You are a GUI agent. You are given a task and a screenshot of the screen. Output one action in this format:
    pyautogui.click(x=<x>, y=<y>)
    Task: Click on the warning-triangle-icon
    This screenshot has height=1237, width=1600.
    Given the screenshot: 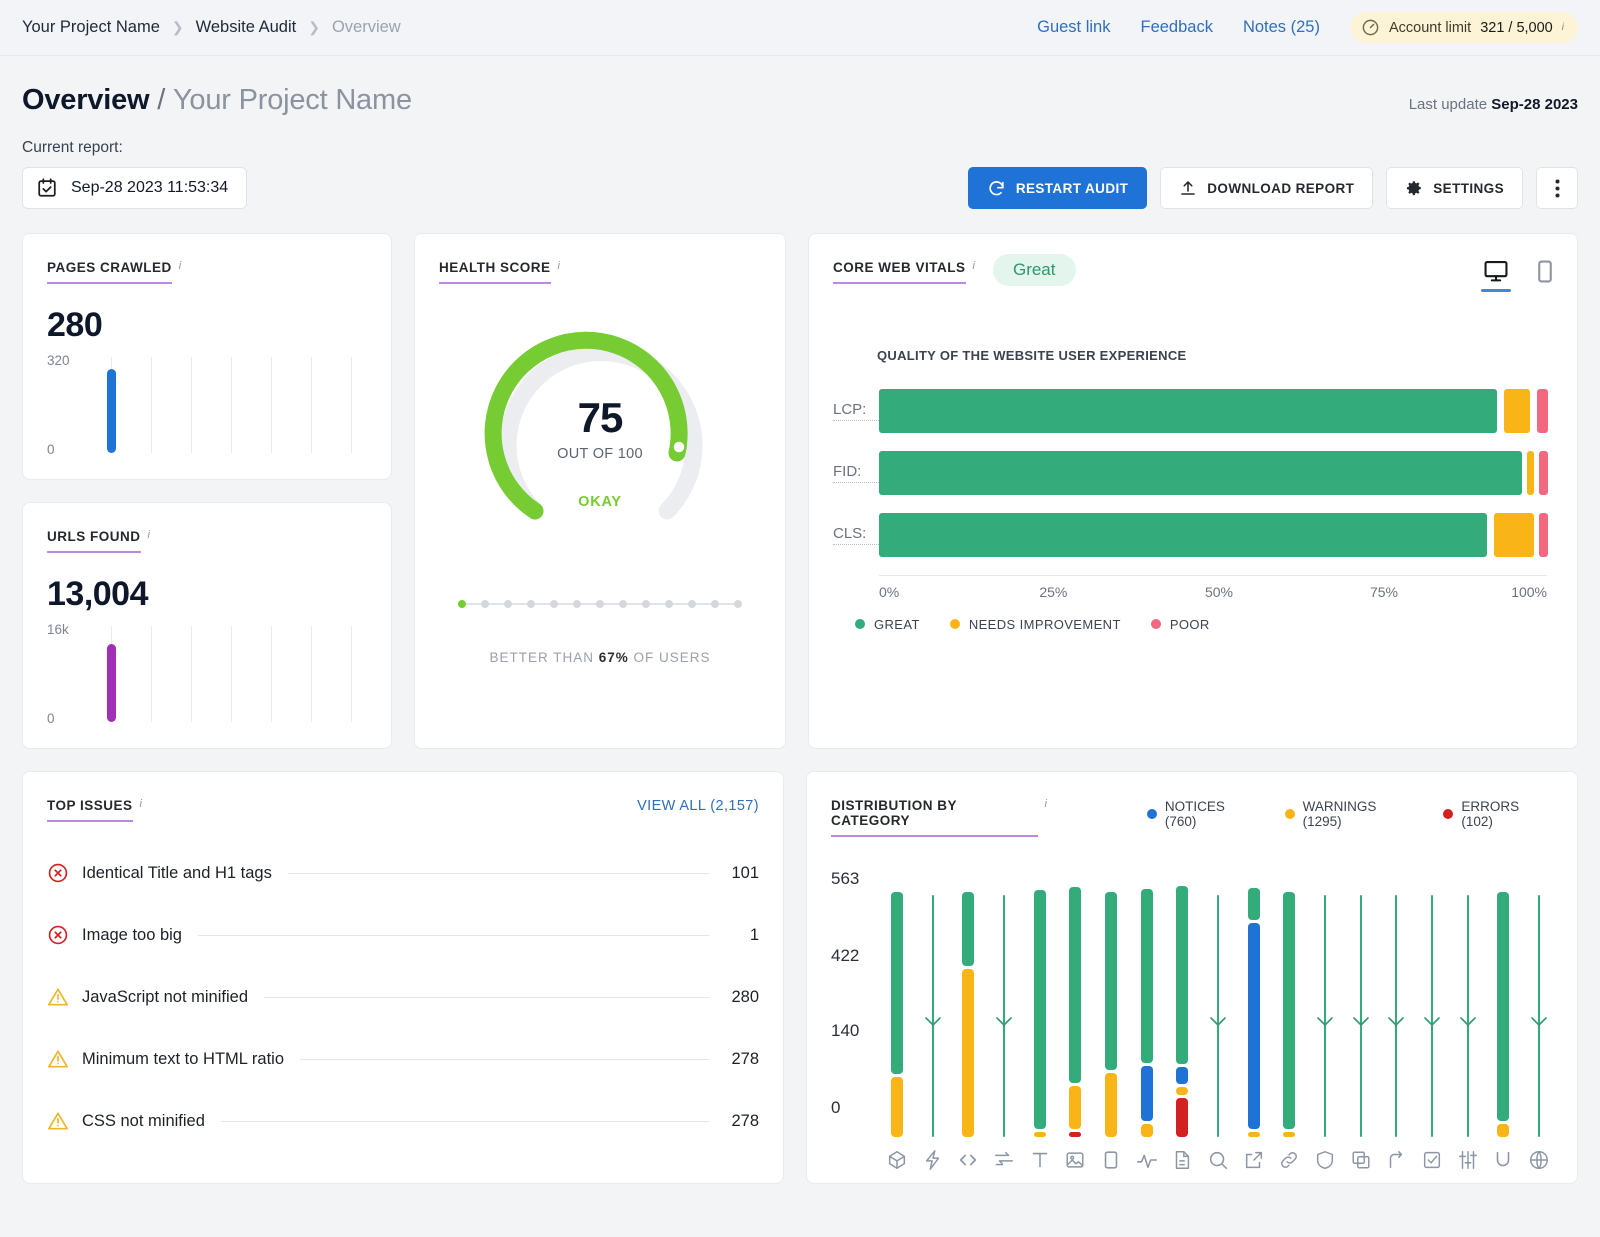 What is the action you would take?
    pyautogui.click(x=58, y=1059)
    